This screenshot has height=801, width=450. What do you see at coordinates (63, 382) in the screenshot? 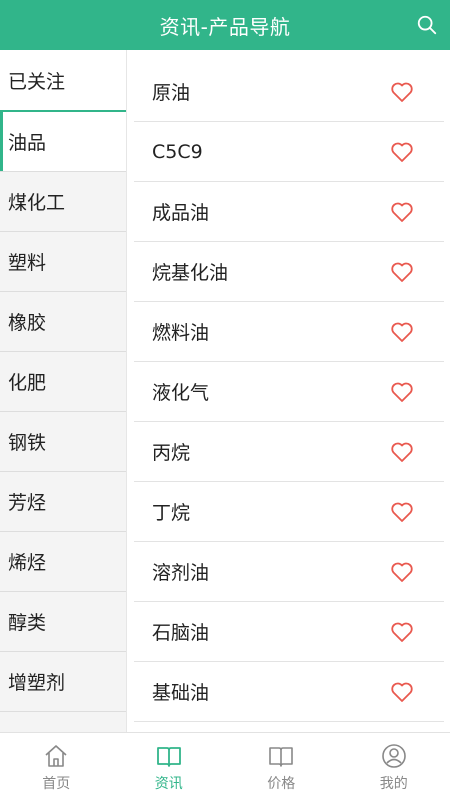
I see `category-item-fertilizer: 化肥` at bounding box center [63, 382].